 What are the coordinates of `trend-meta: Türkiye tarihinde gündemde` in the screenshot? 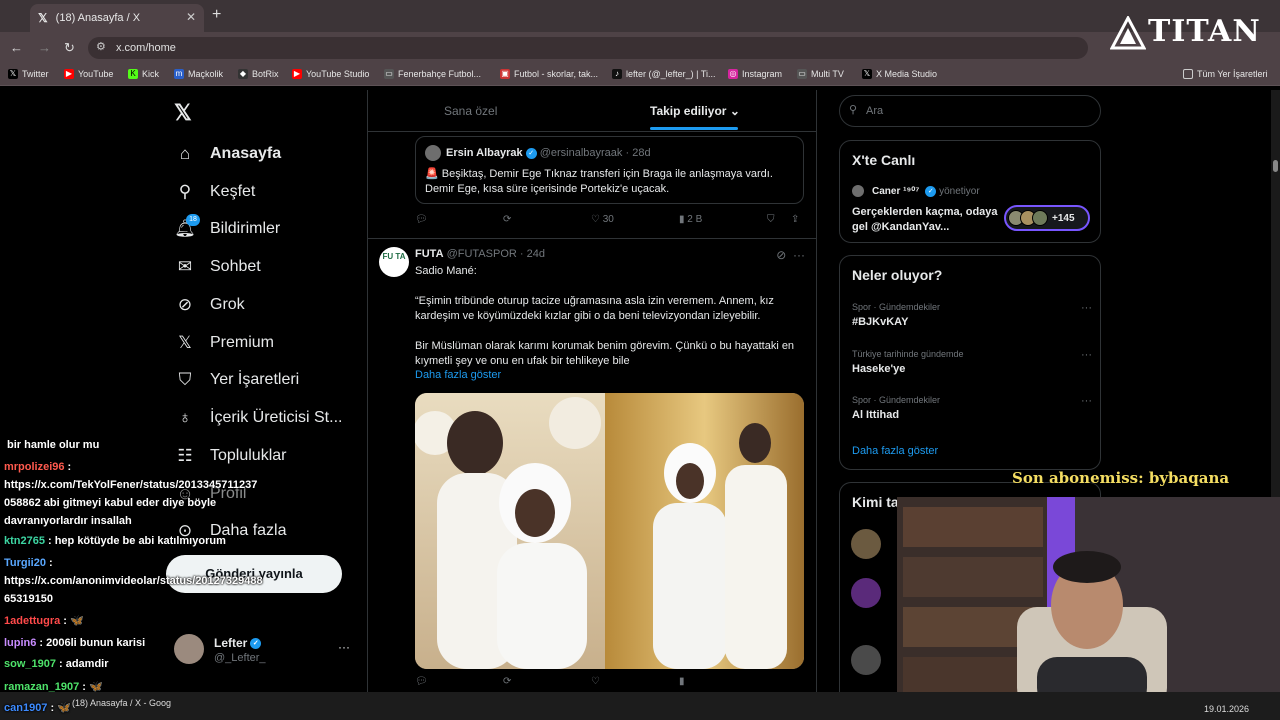 It's located at (908, 354).